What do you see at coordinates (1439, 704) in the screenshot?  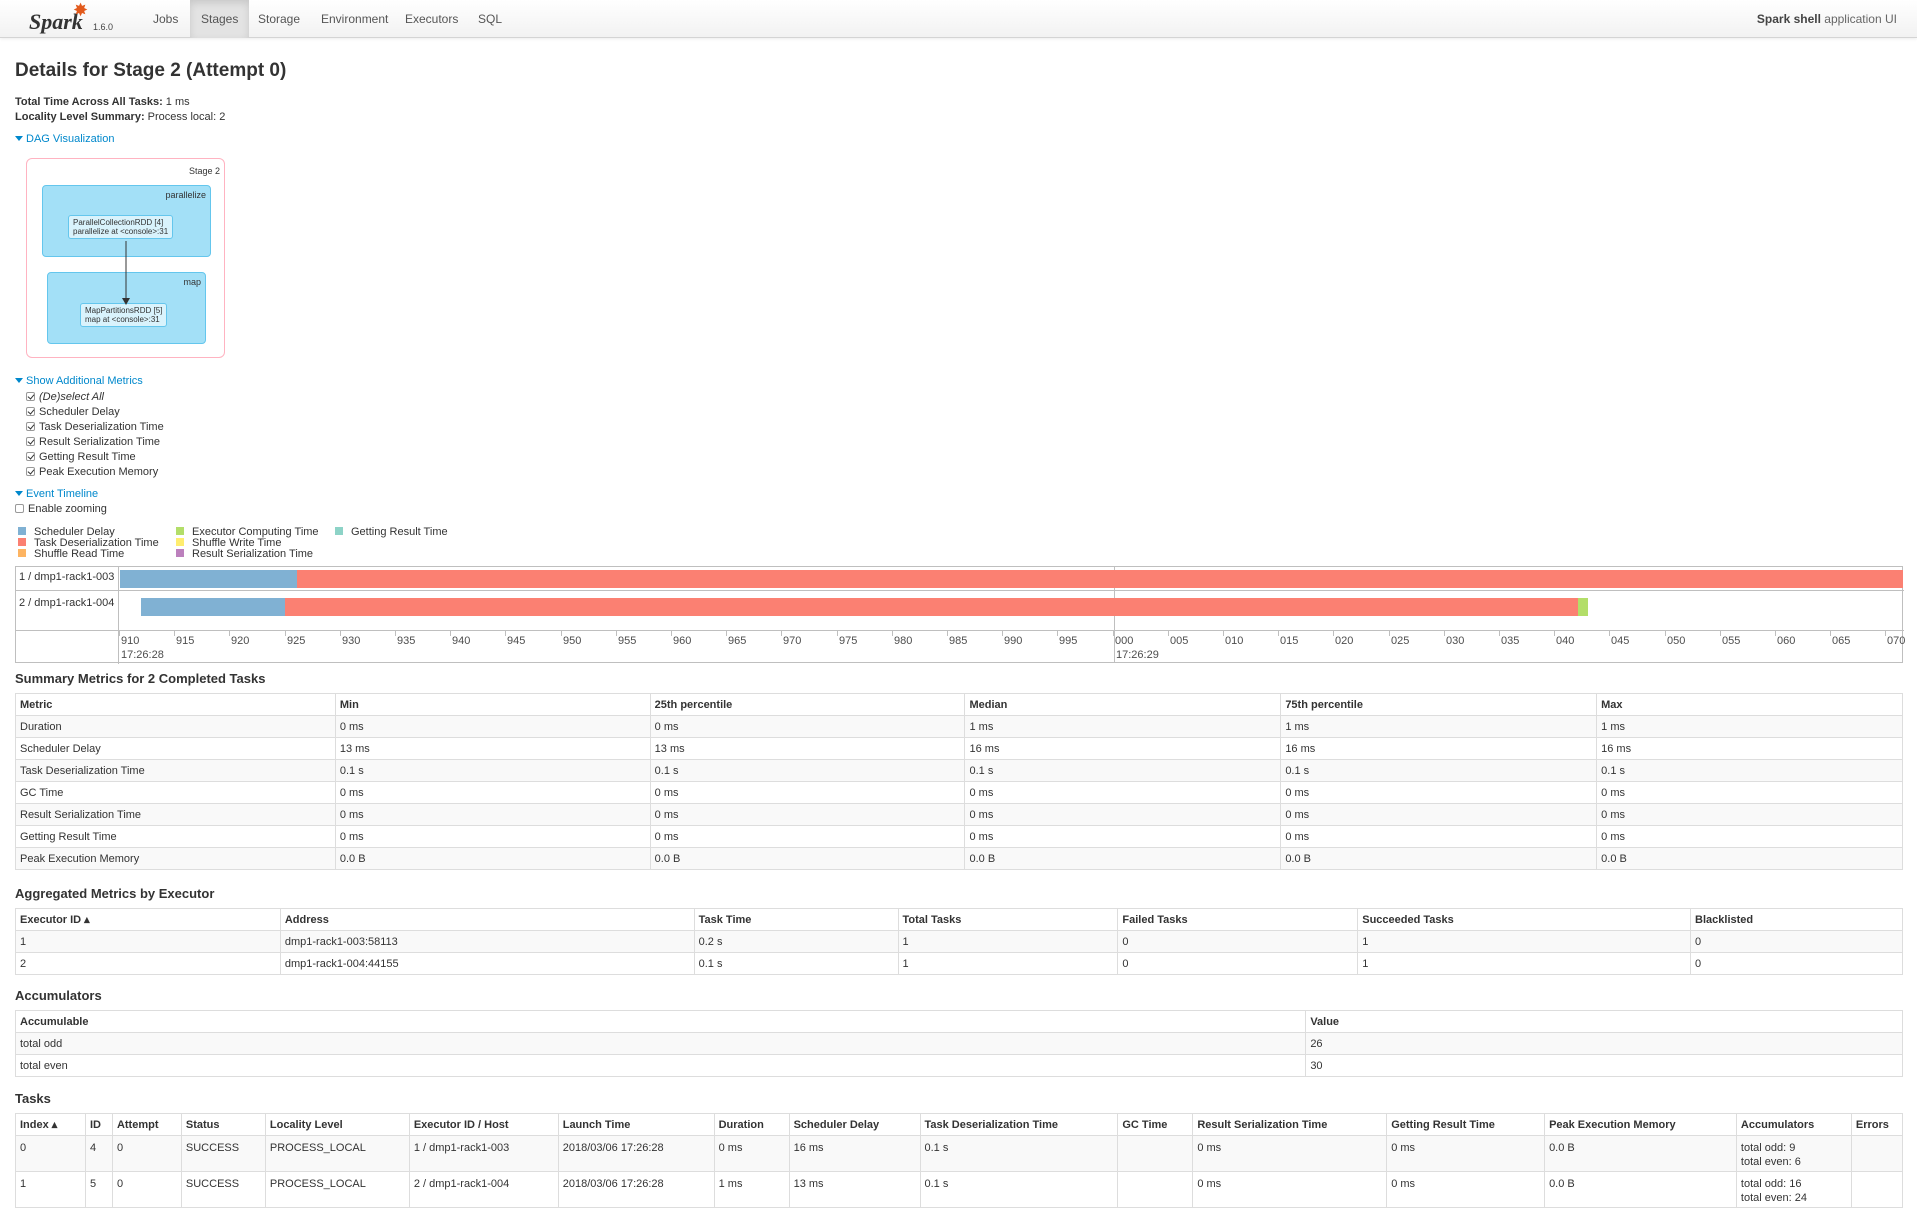 I see `column-header: 75th percentile` at bounding box center [1439, 704].